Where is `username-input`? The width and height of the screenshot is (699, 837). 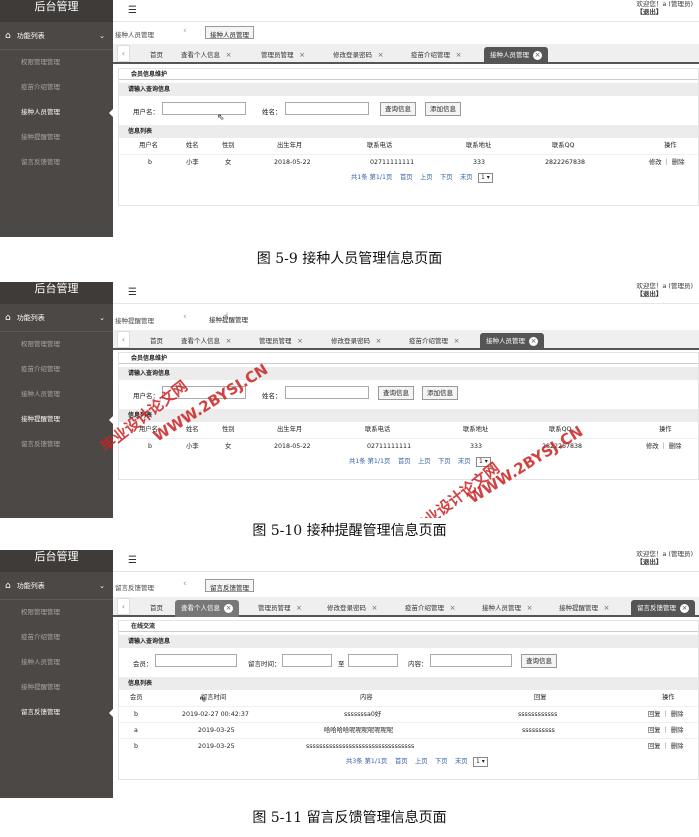
username-input is located at coordinates (204, 108).